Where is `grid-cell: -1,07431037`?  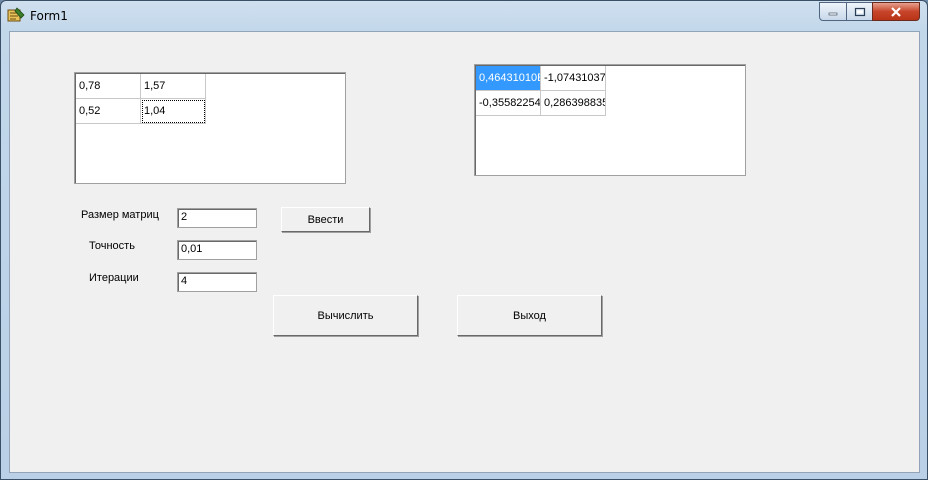 grid-cell: -1,07431037 is located at coordinates (573, 78).